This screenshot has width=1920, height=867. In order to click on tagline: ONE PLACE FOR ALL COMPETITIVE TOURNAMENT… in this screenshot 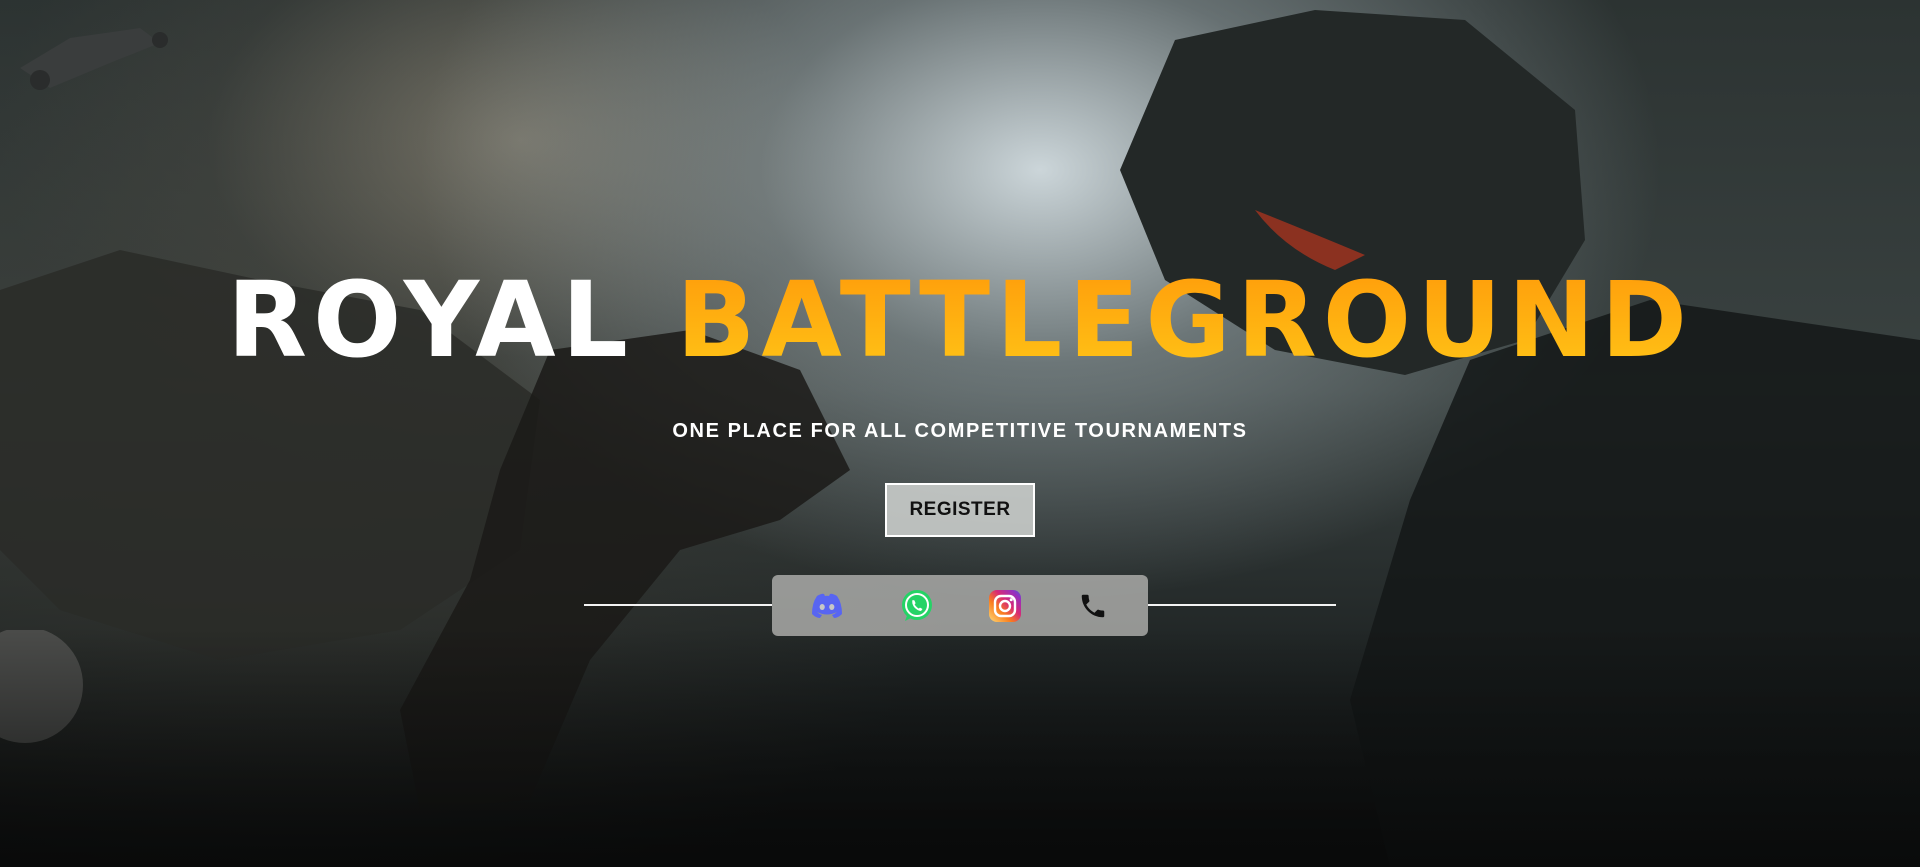, I will do `click(960, 431)`.